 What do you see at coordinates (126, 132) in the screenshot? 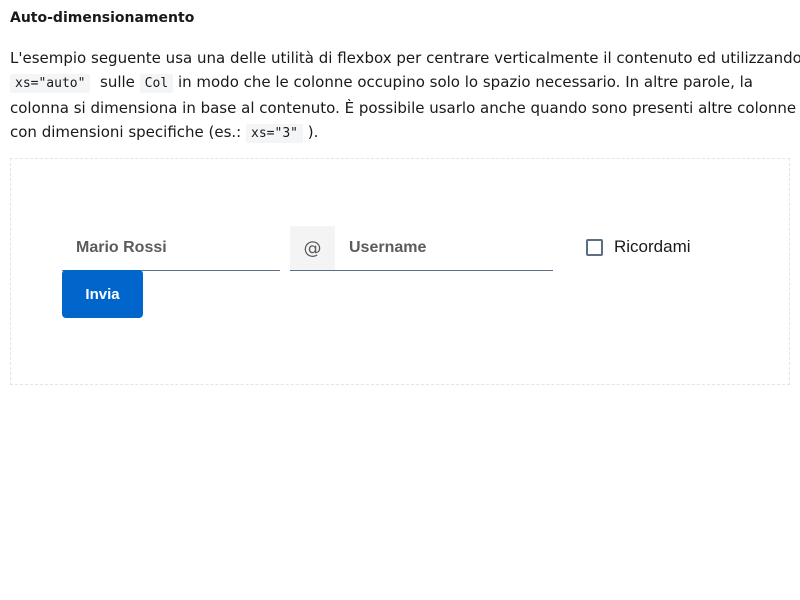
I see `description-text: con dimensioni specifiche (es.:` at bounding box center [126, 132].